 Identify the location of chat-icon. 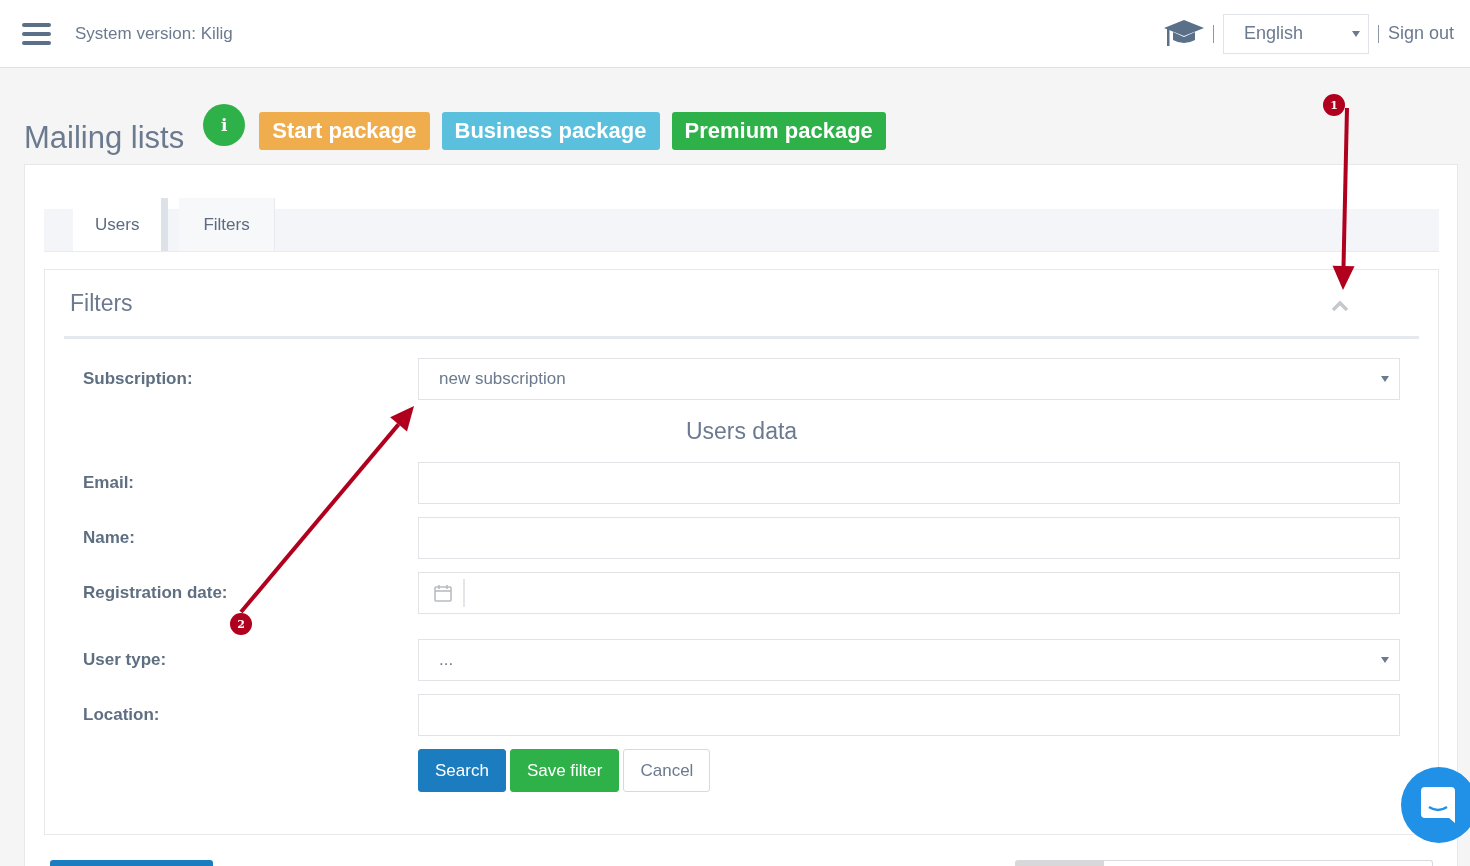
(1438, 805).